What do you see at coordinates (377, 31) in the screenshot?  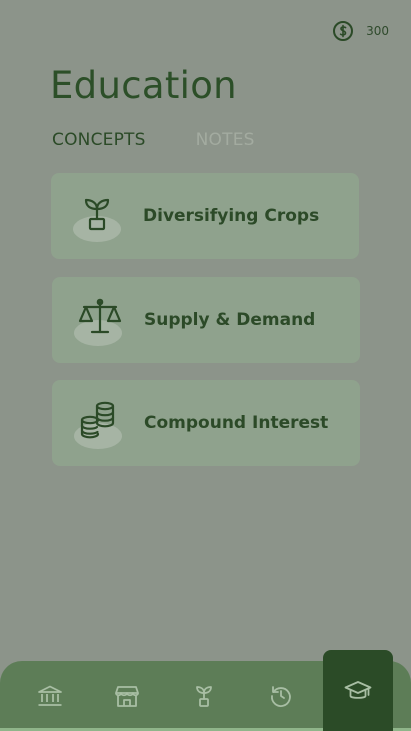 I see `coin-amount: 300` at bounding box center [377, 31].